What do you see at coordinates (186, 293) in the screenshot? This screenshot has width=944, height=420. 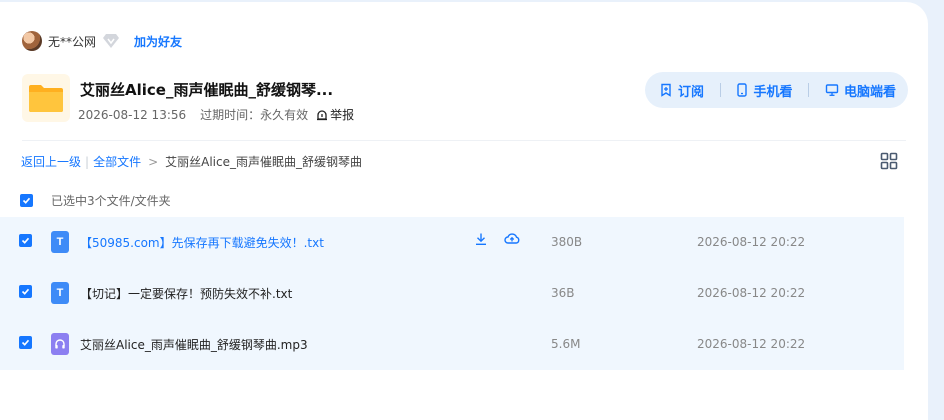 I see `file-name: 【切记】一定要保存！预防失效不补.txt` at bounding box center [186, 293].